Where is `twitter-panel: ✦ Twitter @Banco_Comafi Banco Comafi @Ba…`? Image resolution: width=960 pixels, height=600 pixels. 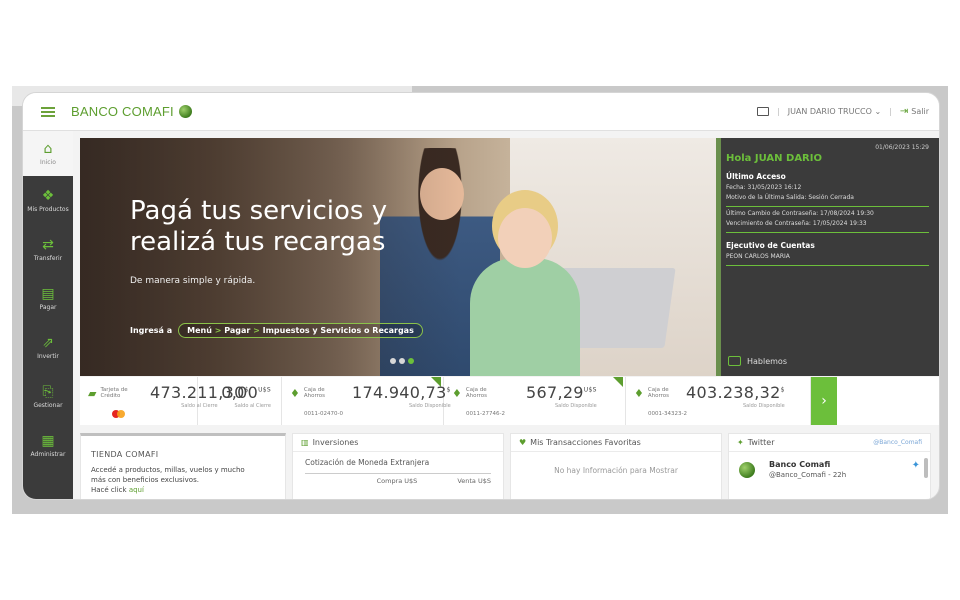
twitter-panel: ✦ Twitter @Banco_Comafi Banco Comafi @Ba… is located at coordinates (829, 466).